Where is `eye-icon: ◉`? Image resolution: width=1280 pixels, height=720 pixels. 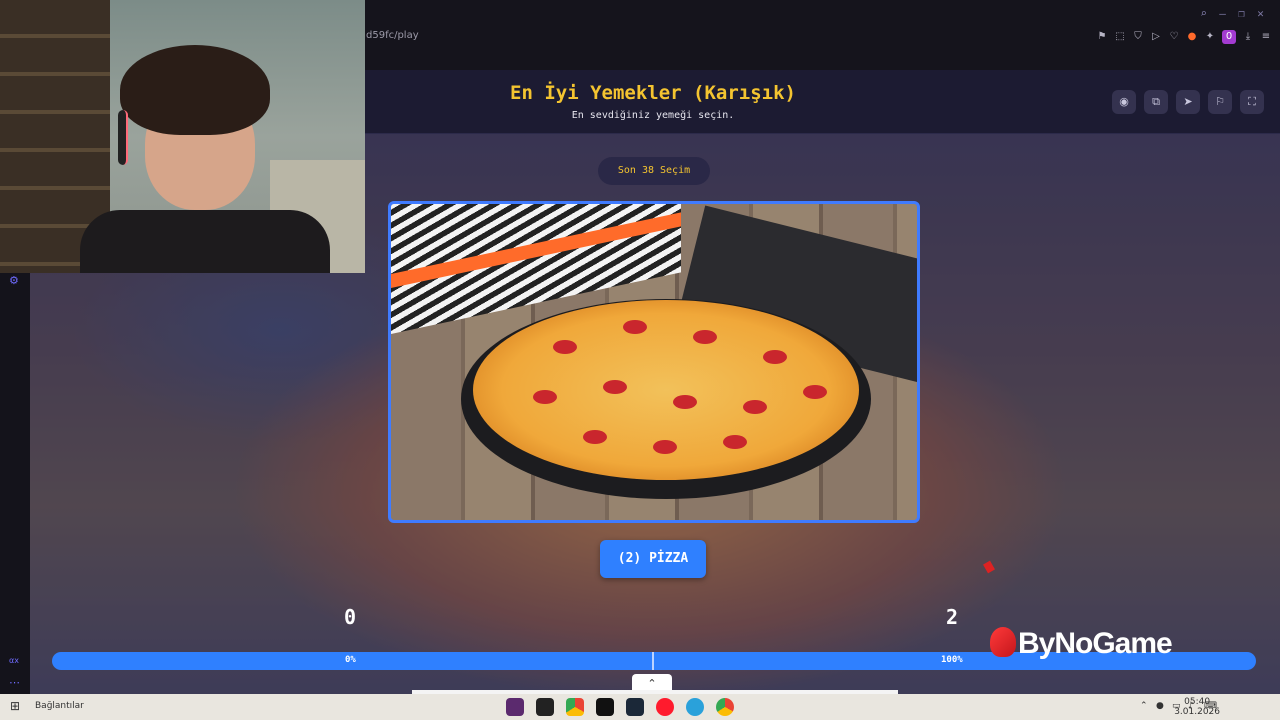
eye-icon: ◉ is located at coordinates (1124, 102).